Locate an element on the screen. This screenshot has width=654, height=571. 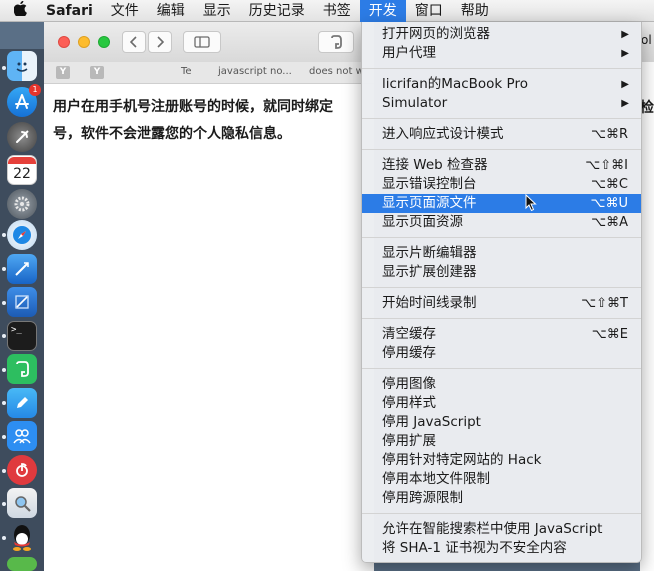
chevron-left-icon is located at coordinates (133, 42).